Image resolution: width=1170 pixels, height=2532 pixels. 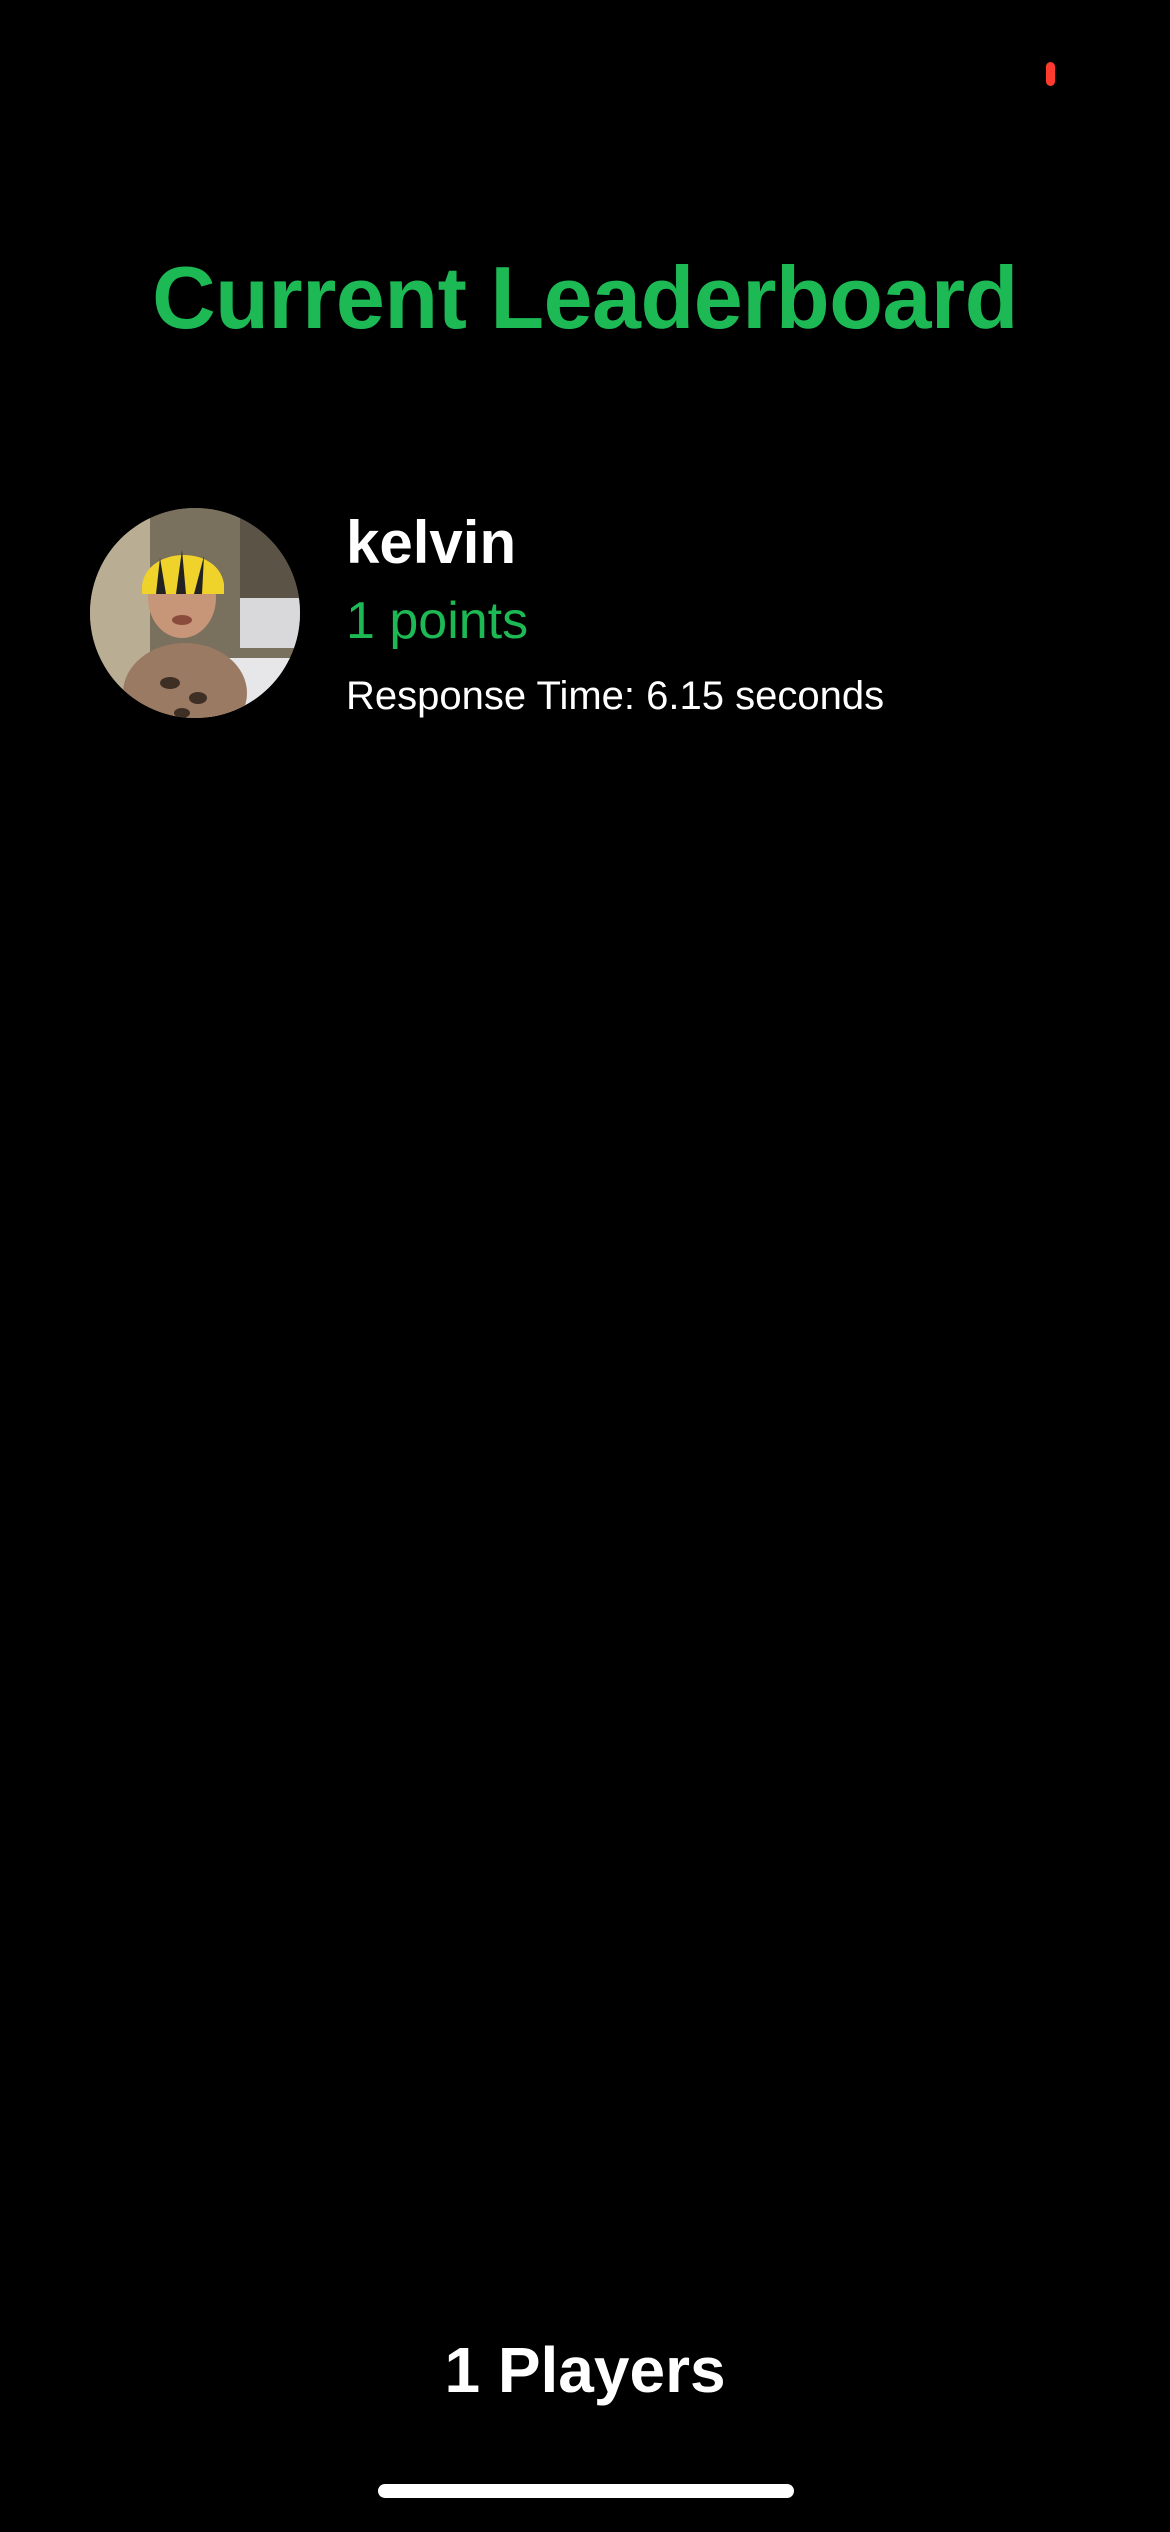 What do you see at coordinates (431, 542) in the screenshot?
I see `player-name: kelvin` at bounding box center [431, 542].